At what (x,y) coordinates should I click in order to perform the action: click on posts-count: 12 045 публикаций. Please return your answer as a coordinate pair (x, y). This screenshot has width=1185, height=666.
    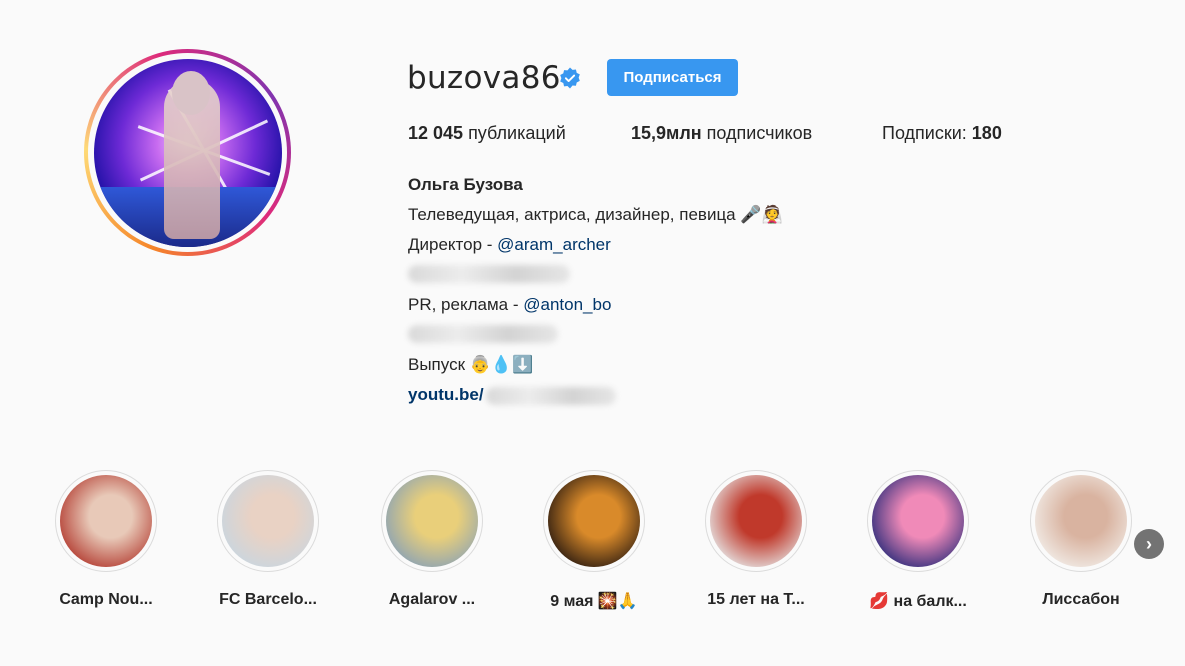
    Looking at the image, I should click on (487, 133).